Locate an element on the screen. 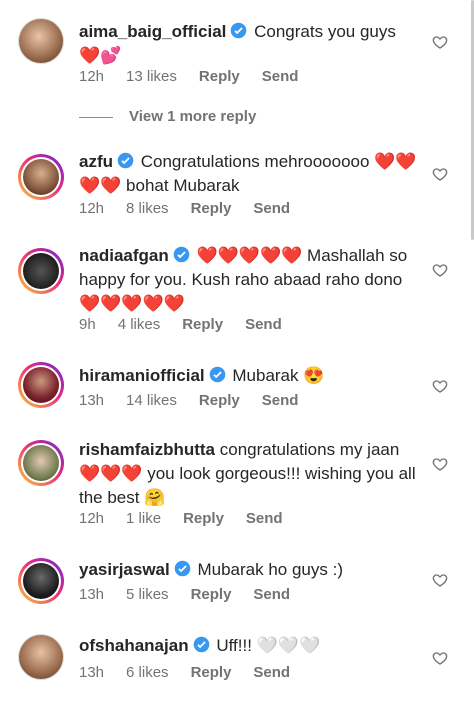  comment-meta: 12h 8 likes Reply Send is located at coordinates (195, 208).